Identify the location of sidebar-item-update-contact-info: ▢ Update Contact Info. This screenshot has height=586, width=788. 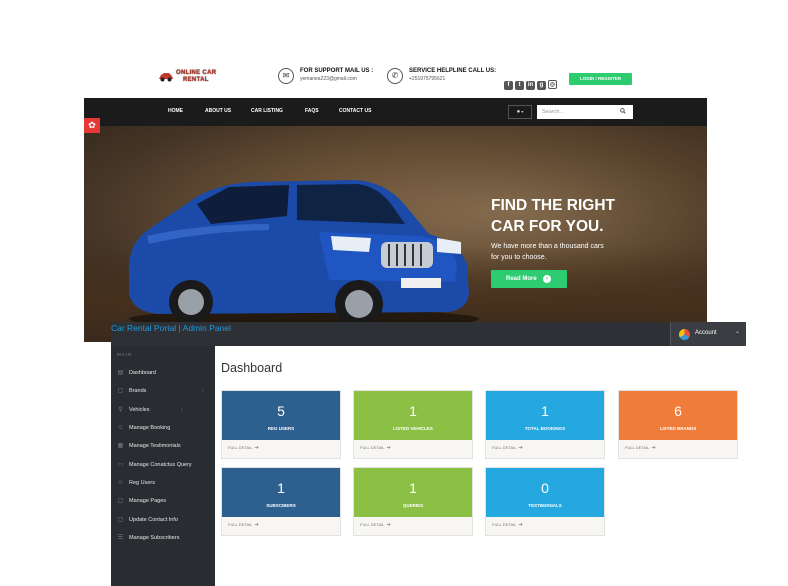
(163, 521).